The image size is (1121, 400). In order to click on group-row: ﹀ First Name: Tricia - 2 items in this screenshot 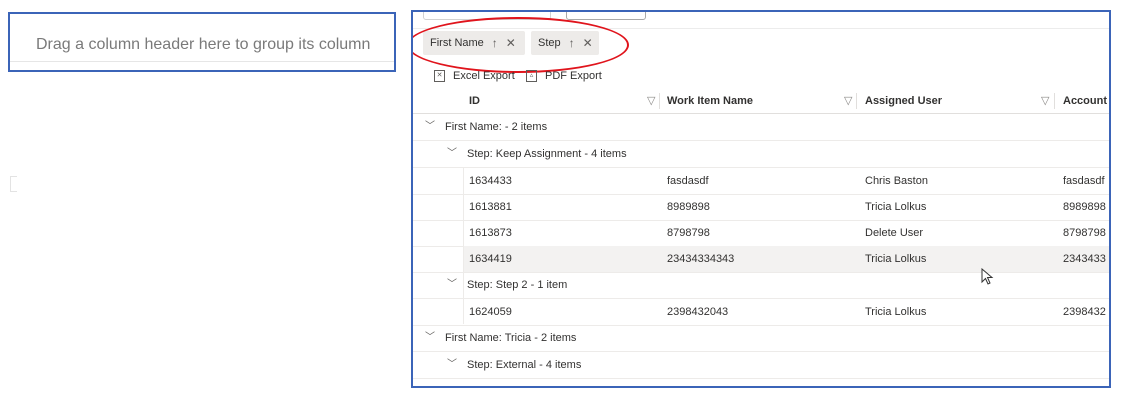, I will do `click(761, 338)`.